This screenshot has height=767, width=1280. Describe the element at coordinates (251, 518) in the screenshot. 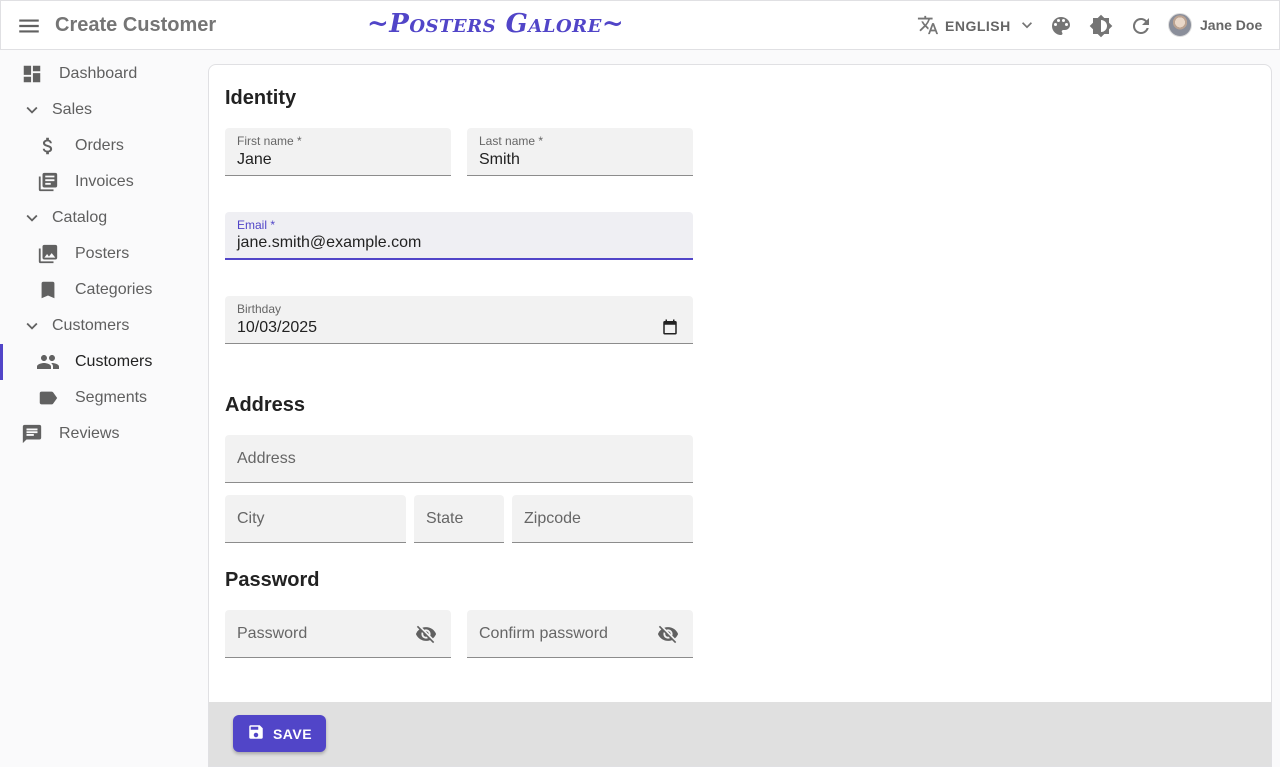

I see `city-placeholder: City` at that location.